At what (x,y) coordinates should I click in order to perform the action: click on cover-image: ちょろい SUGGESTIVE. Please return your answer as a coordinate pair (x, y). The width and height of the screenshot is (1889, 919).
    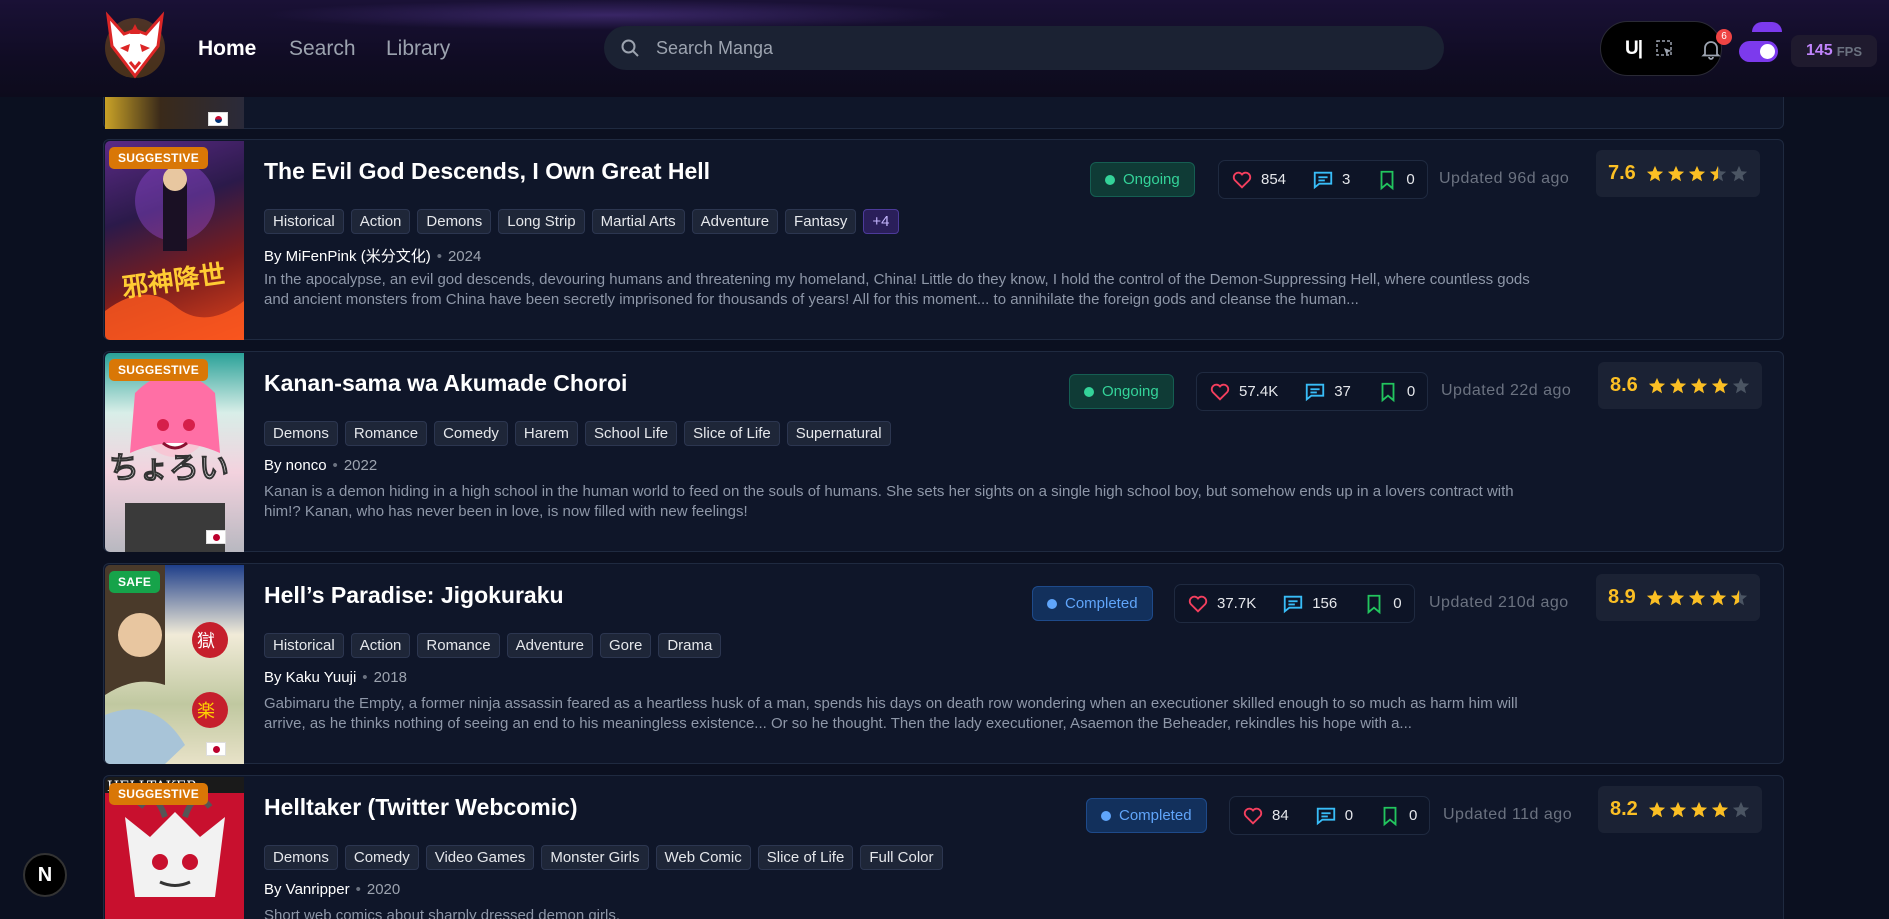
    Looking at the image, I should click on (174, 452).